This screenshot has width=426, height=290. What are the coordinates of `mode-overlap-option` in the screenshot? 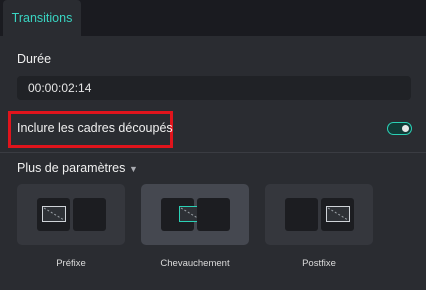 It's located at (195, 214).